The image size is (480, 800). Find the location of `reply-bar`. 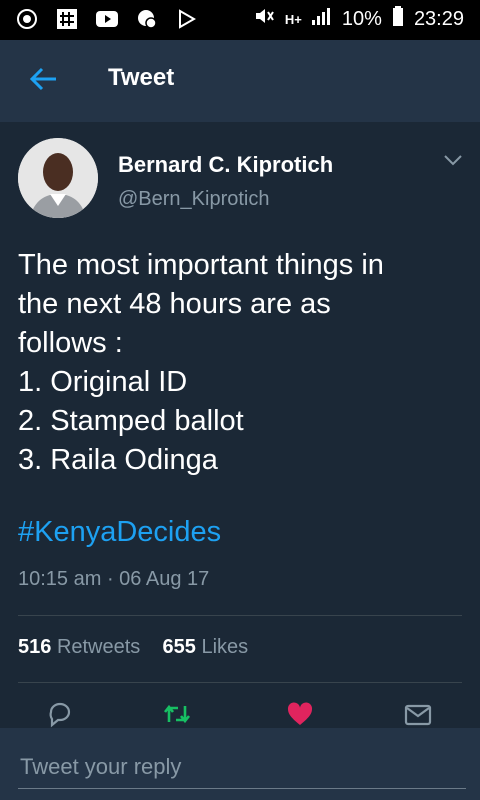

reply-bar is located at coordinates (240, 764).